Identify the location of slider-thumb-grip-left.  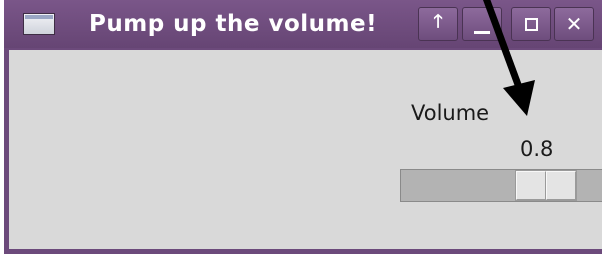
(531, 185).